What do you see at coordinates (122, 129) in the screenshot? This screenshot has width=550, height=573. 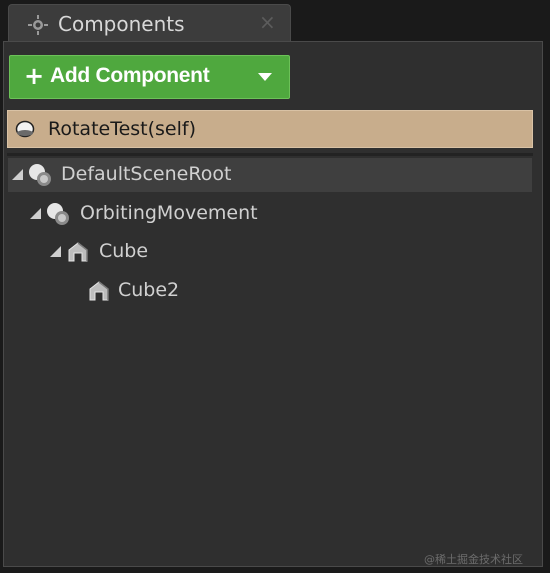 I see `self-component-label: RotateTest(self)` at bounding box center [122, 129].